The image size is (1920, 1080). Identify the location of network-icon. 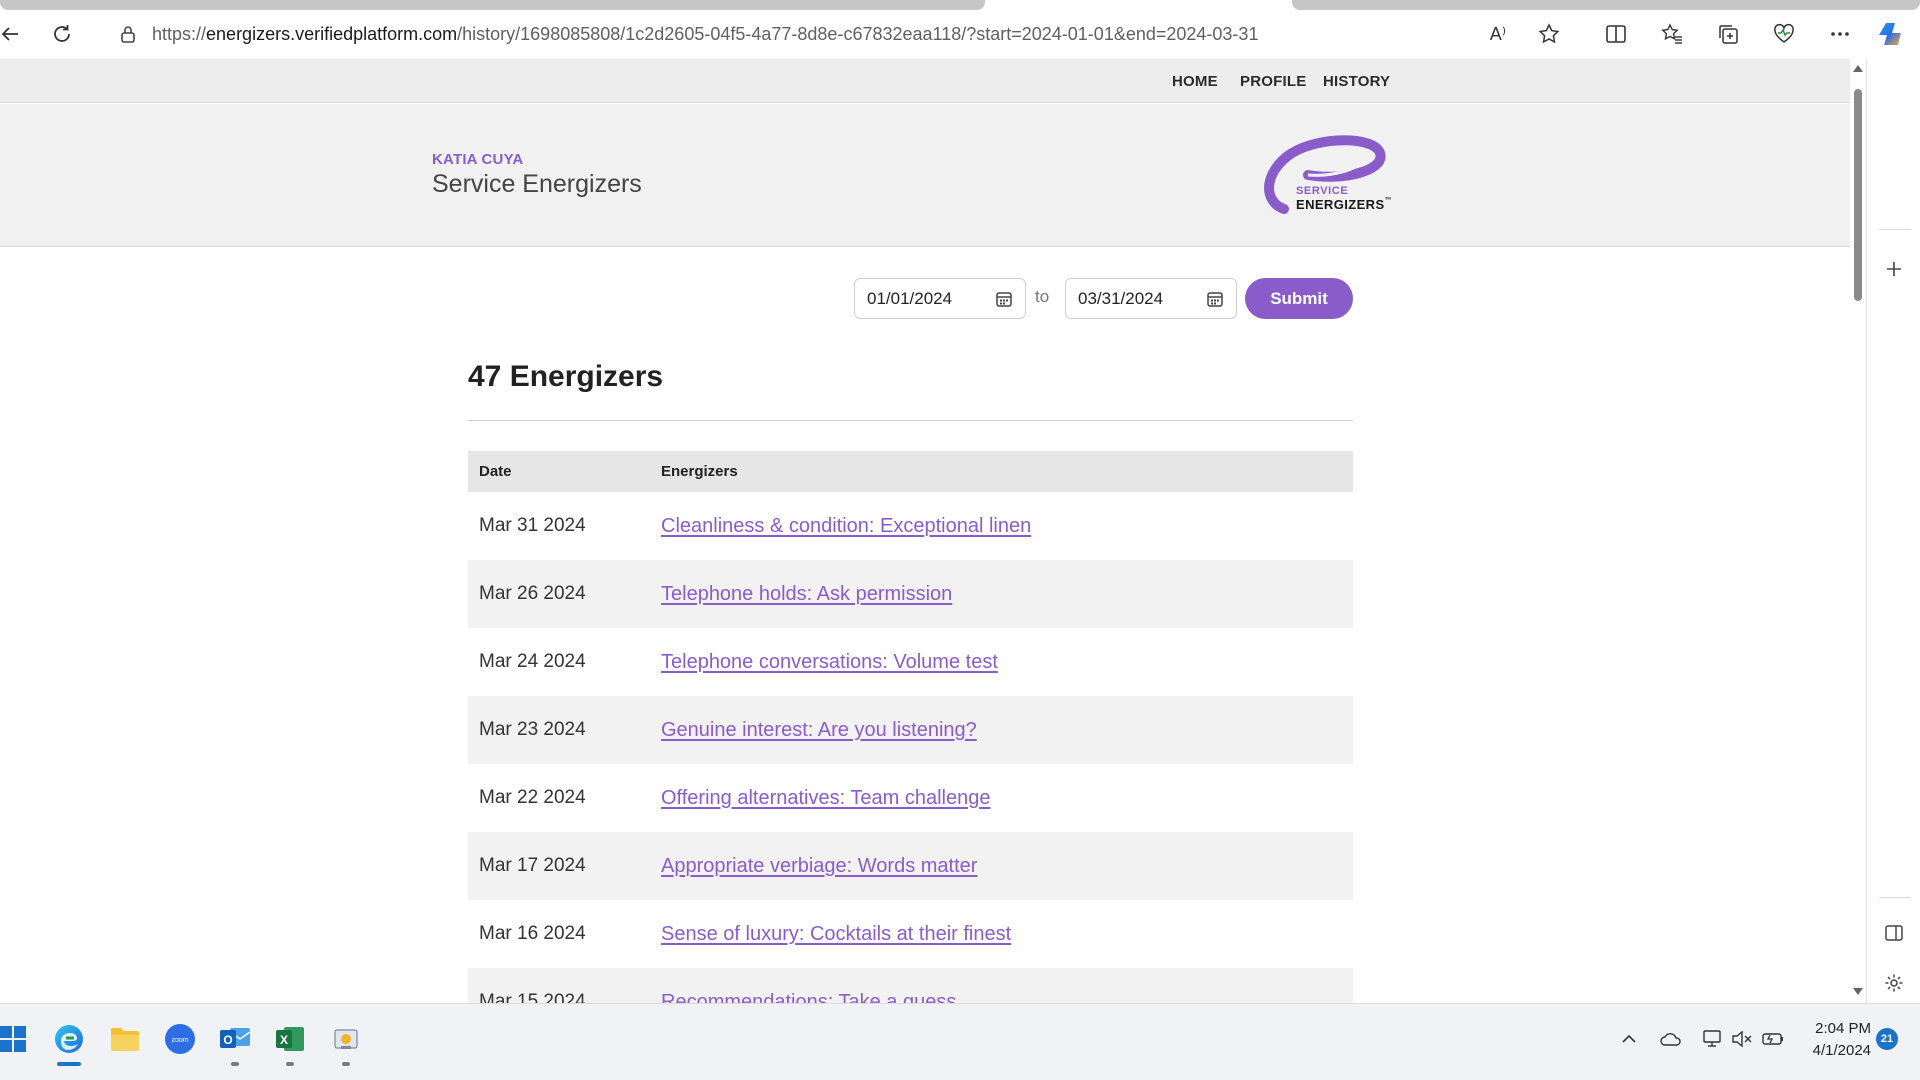
(1713, 1039).